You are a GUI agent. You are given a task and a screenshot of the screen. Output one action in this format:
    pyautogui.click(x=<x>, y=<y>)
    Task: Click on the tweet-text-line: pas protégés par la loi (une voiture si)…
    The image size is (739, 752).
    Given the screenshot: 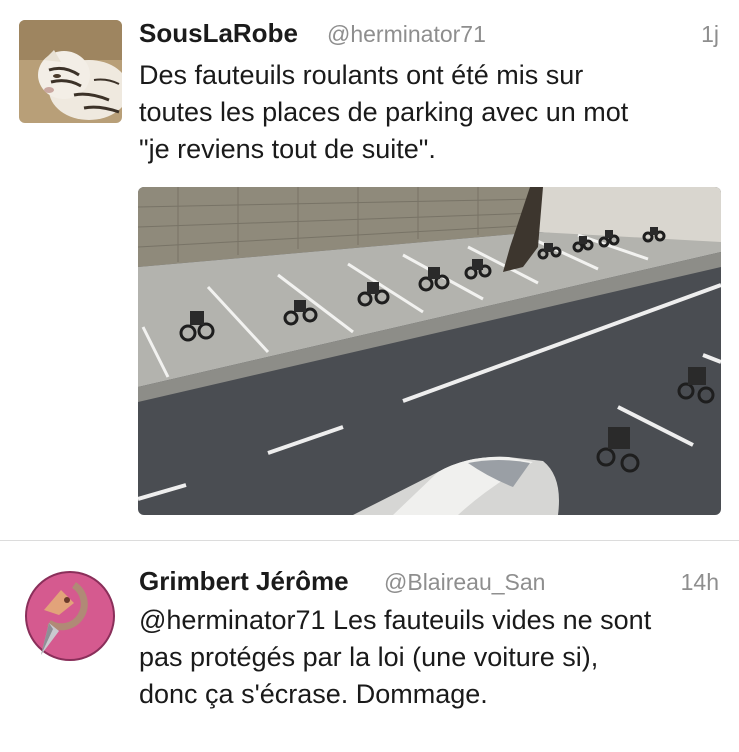 What is the action you would take?
    pyautogui.click(x=369, y=657)
    